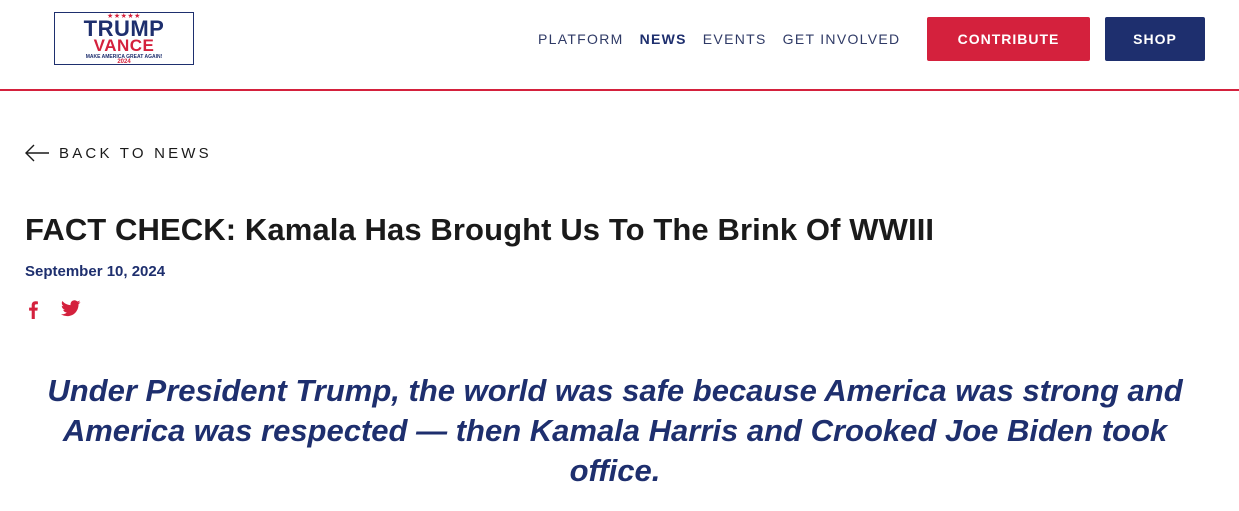 The width and height of the screenshot is (1239, 511). I want to click on shop-button: SHOP, so click(1155, 39).